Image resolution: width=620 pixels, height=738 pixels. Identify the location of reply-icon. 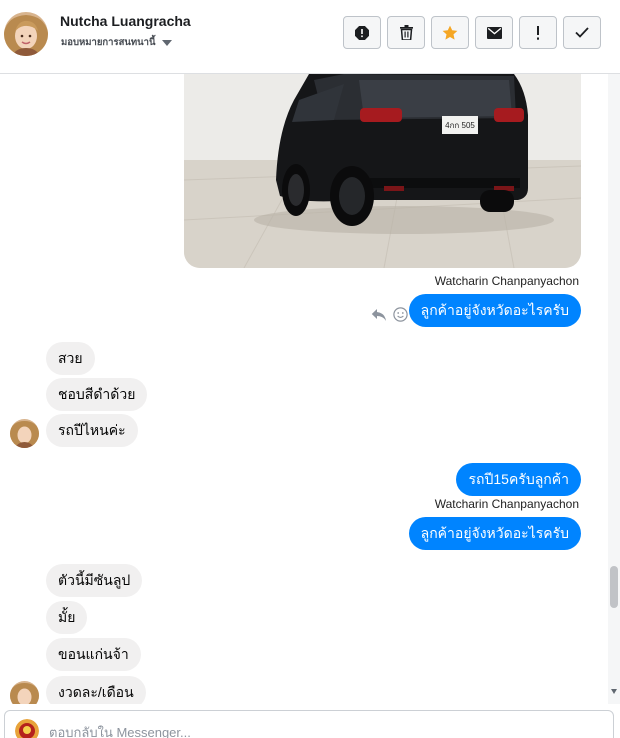
(379, 315).